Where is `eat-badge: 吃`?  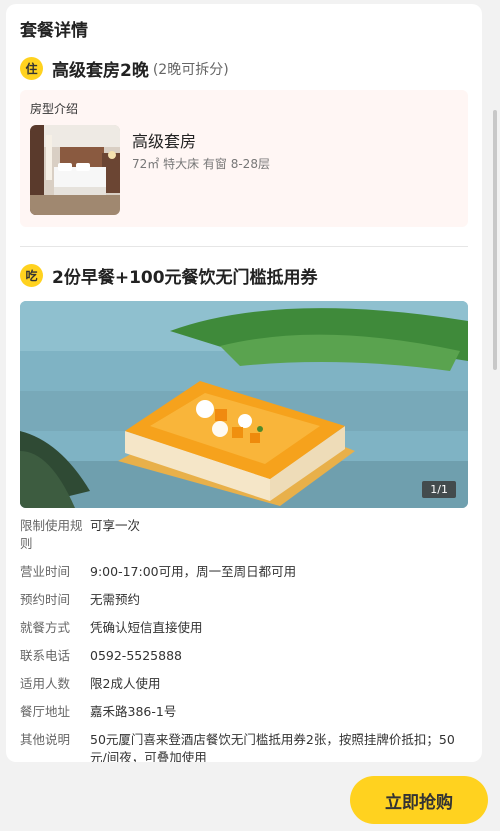 eat-badge: 吃 is located at coordinates (31, 275).